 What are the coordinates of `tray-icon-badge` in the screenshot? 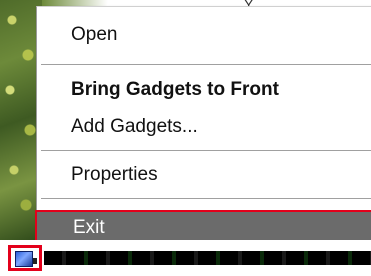 It's located at (35, 261).